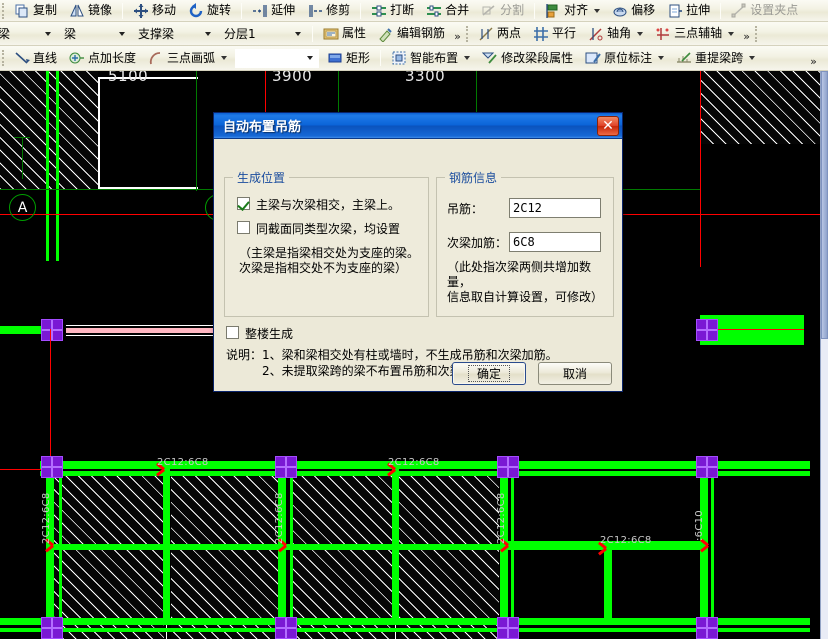 This screenshot has width=828, height=639. I want to click on axis-angle-button: 轴角, so click(615, 33).